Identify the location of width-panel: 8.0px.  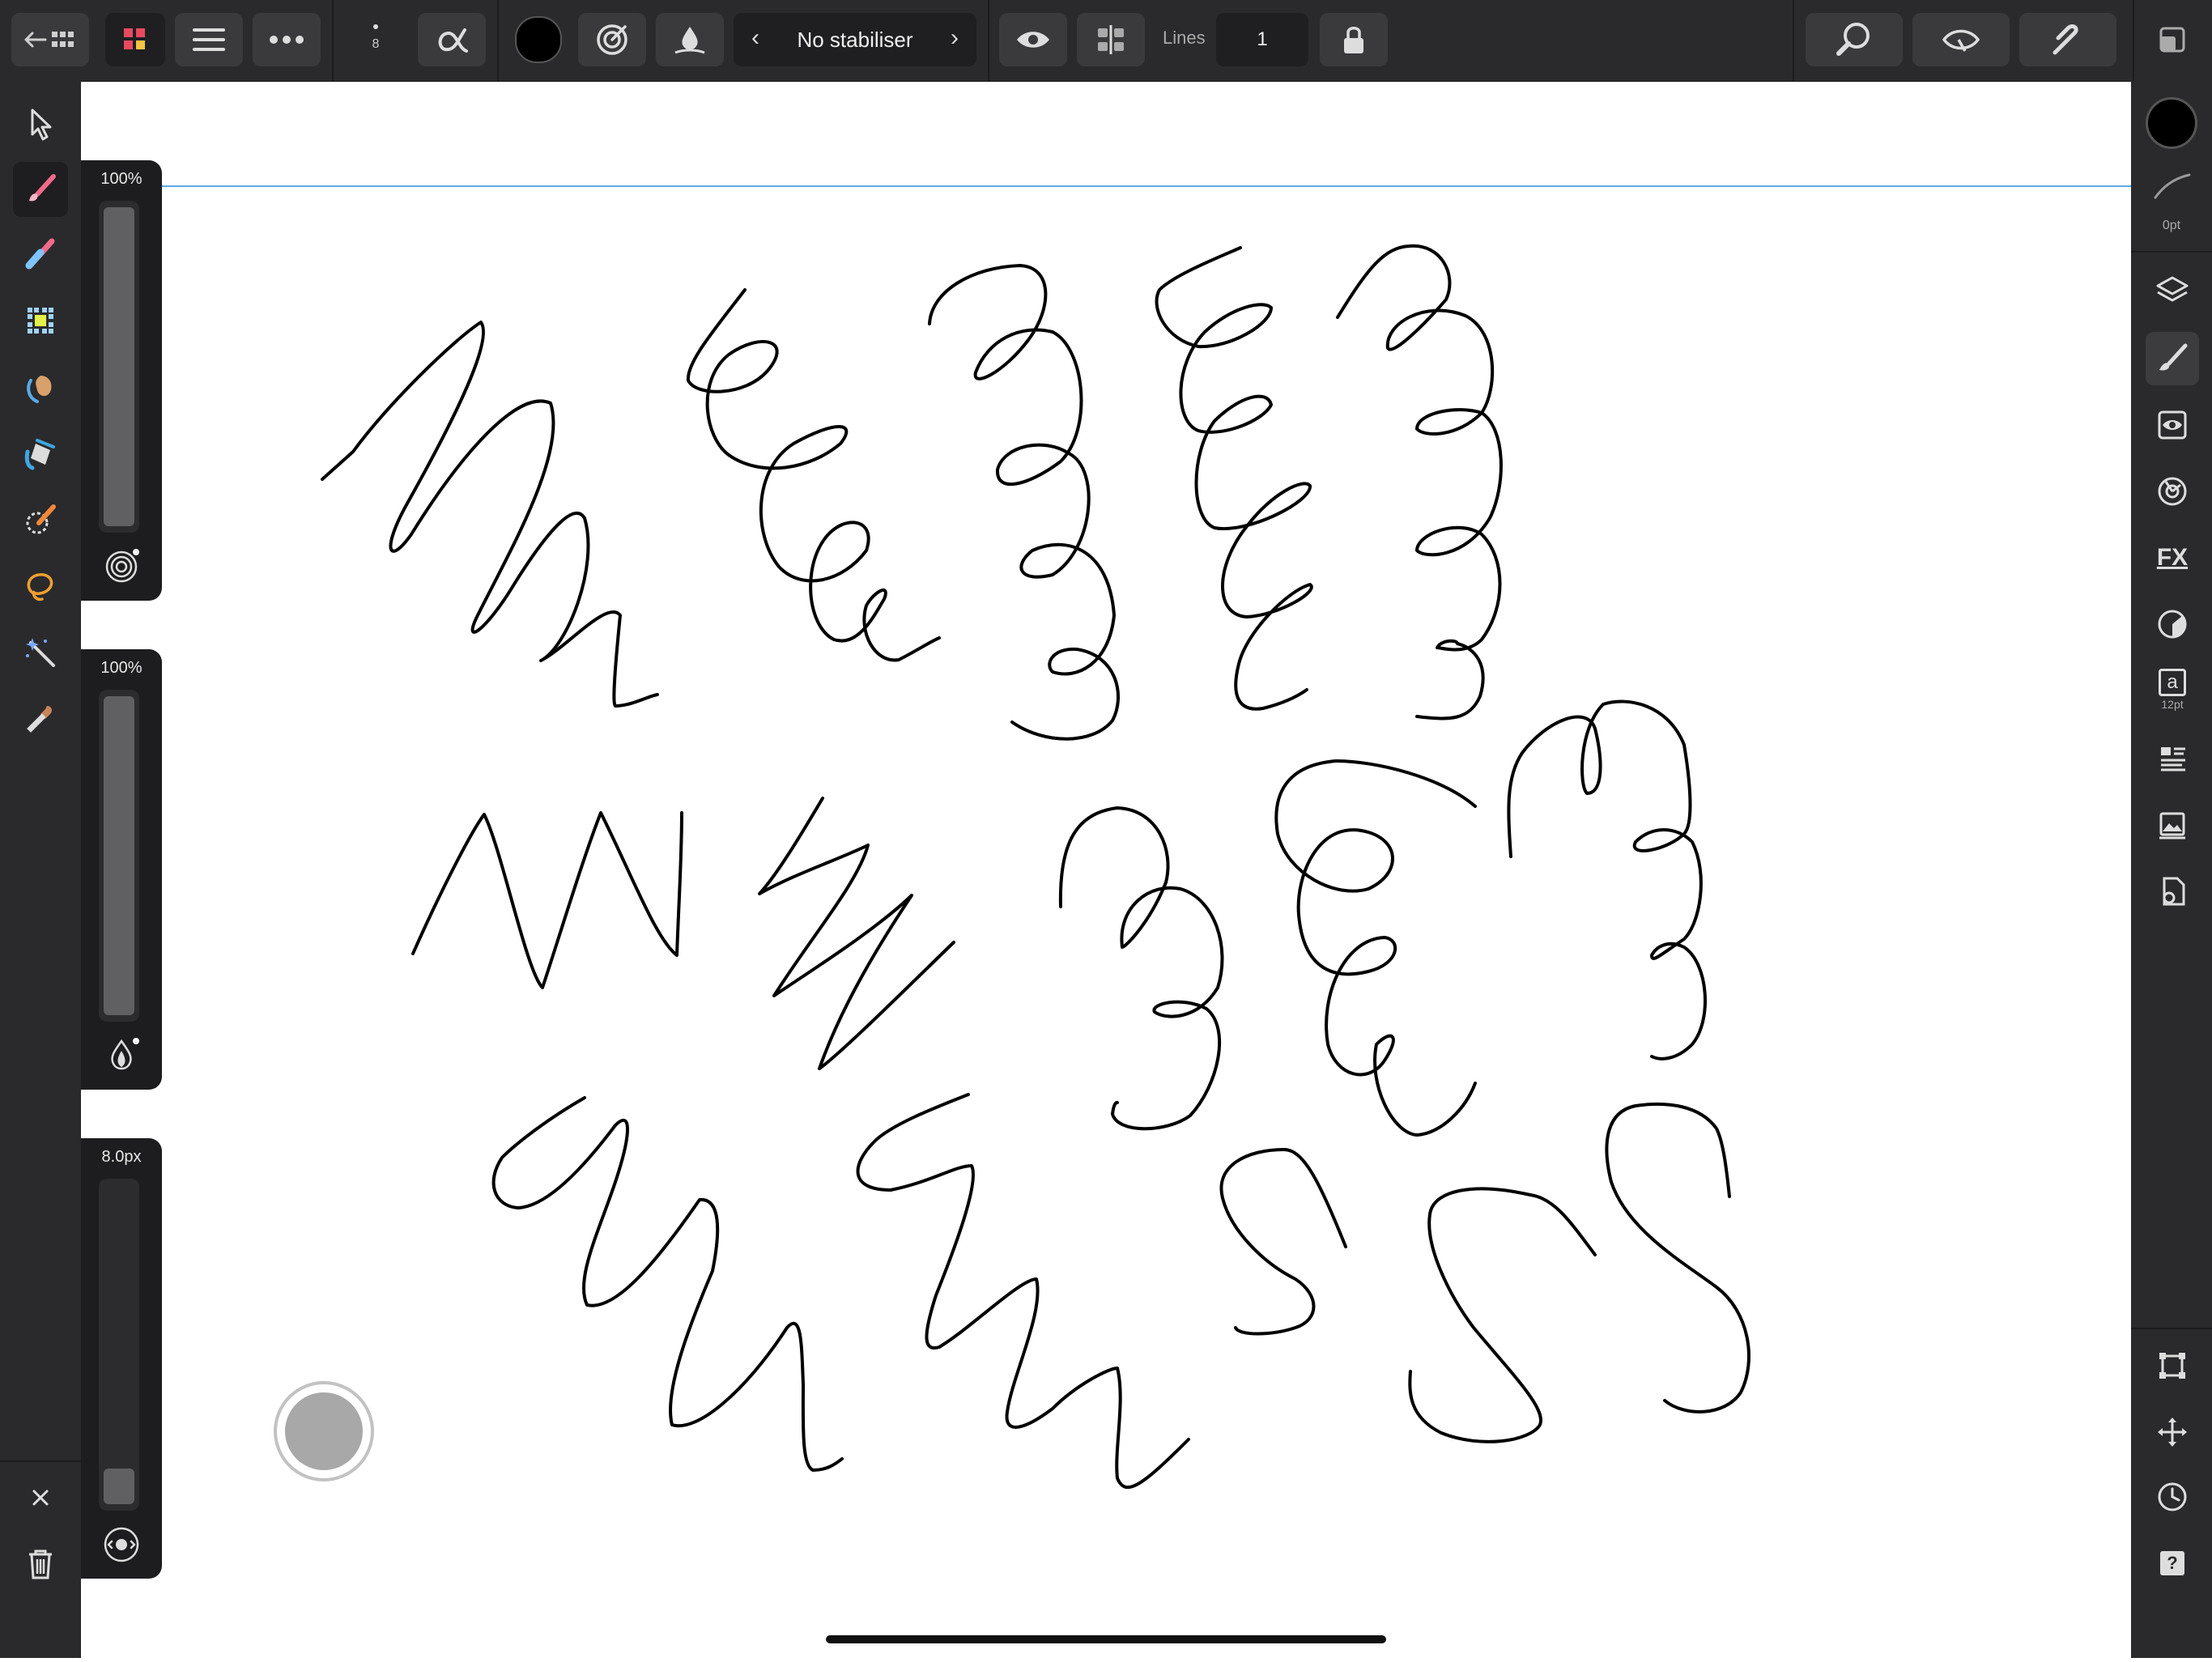
(122, 1358).